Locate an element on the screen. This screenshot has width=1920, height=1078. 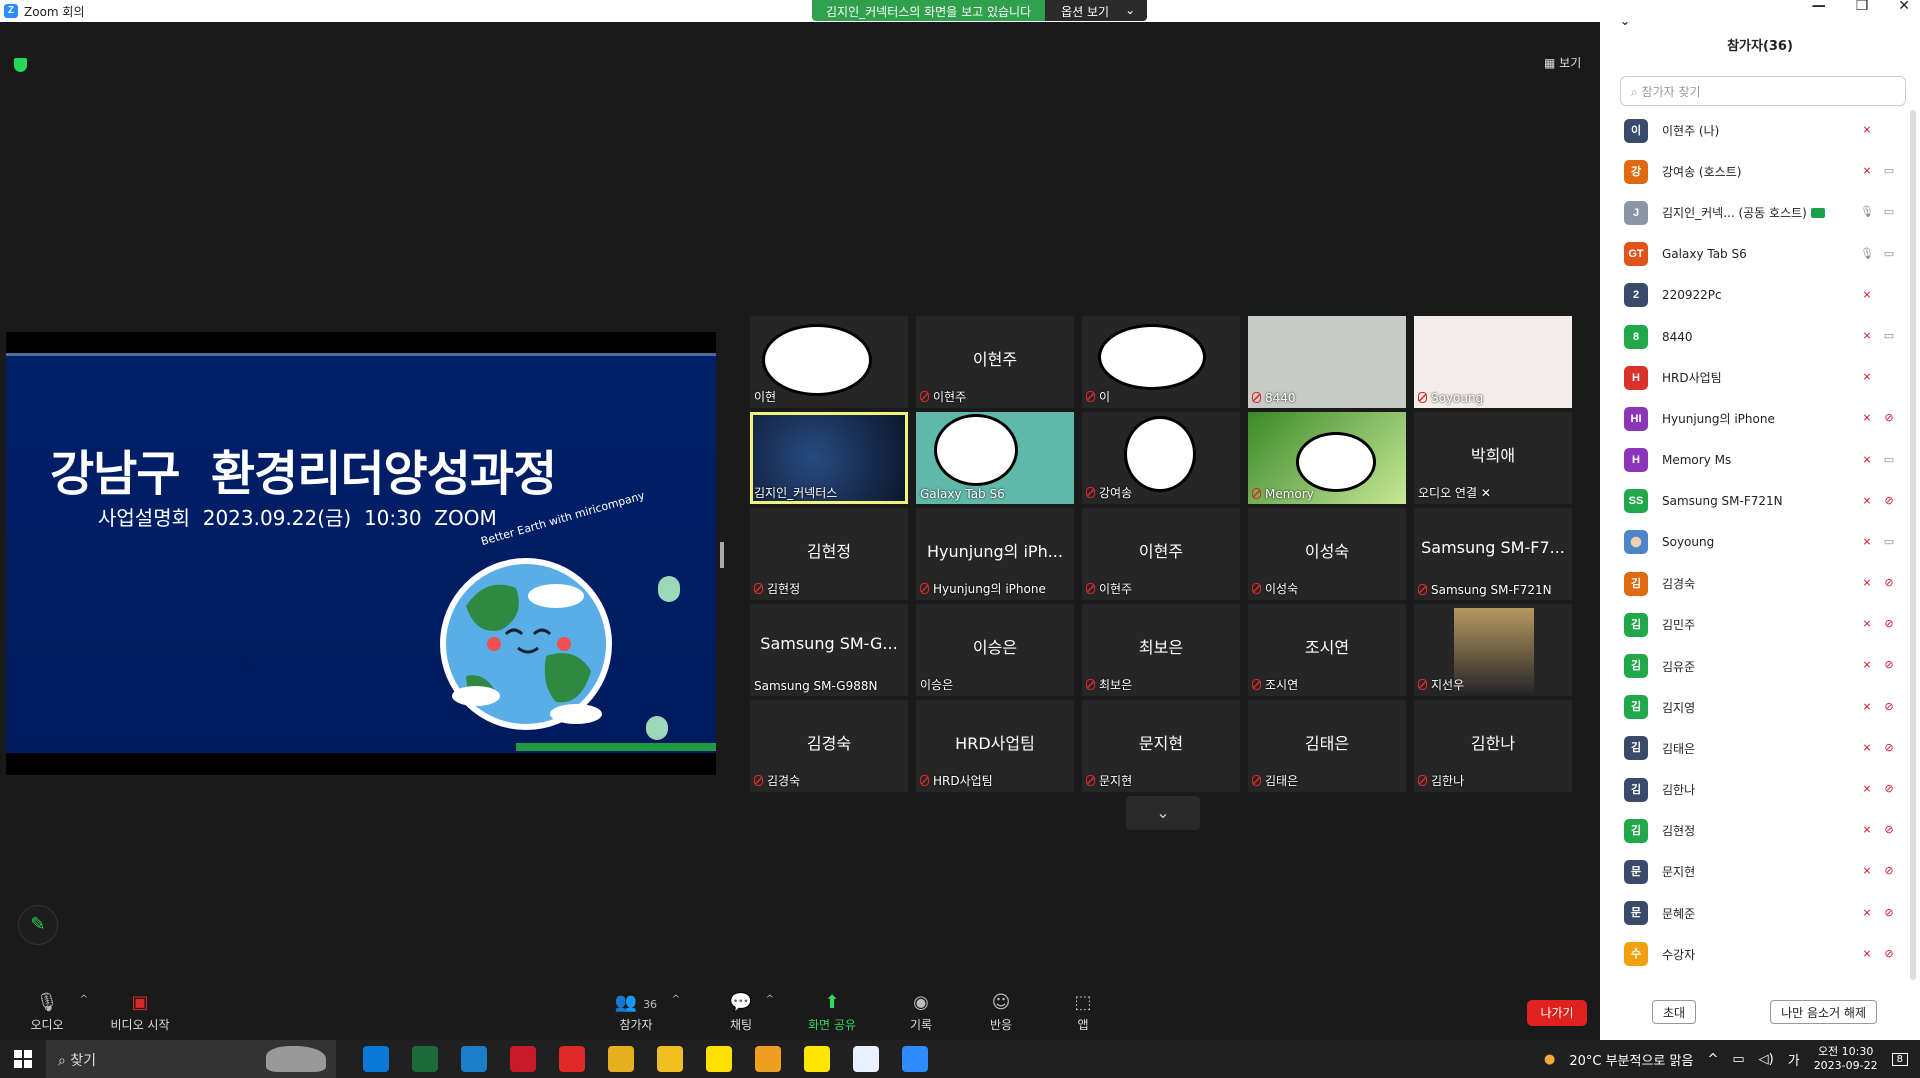
participant-row: 김 김태은 ⨯ ⊘ is located at coordinates (1760, 748).